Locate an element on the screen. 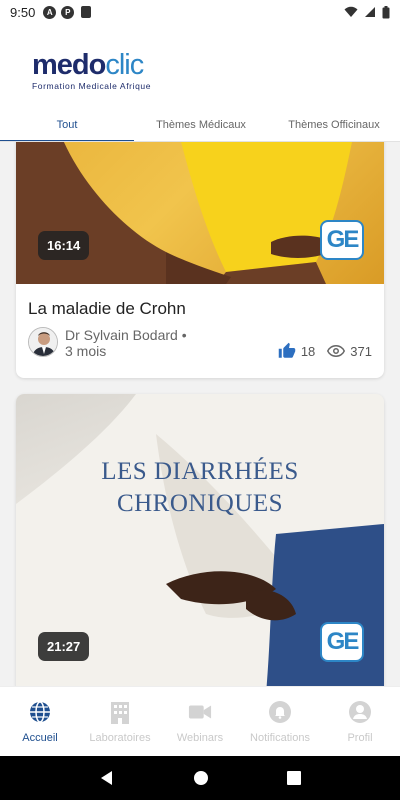 The width and height of the screenshot is (400, 800). thumbnail-illustration is located at coordinates (184, 213).